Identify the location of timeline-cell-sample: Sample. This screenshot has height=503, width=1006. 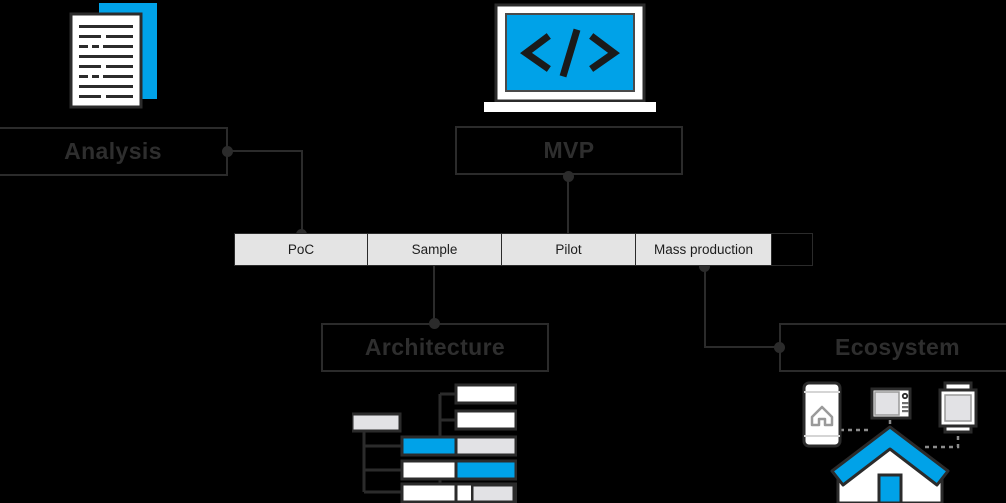
(434, 249).